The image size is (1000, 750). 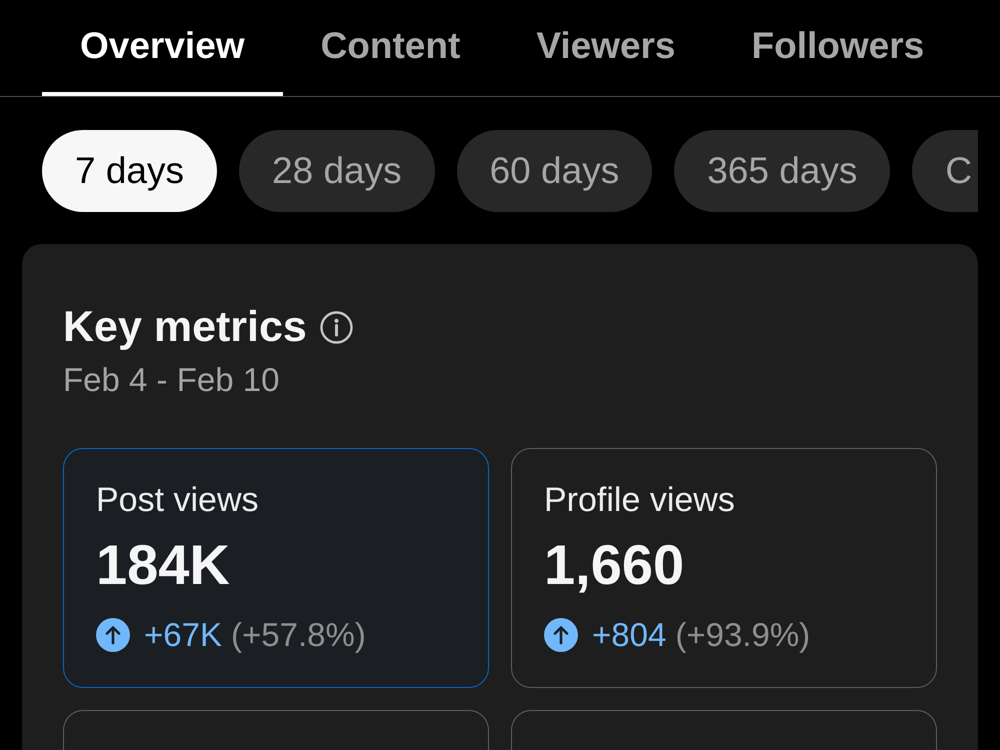 What do you see at coordinates (838, 48) in the screenshot?
I see `tab: Followers` at bounding box center [838, 48].